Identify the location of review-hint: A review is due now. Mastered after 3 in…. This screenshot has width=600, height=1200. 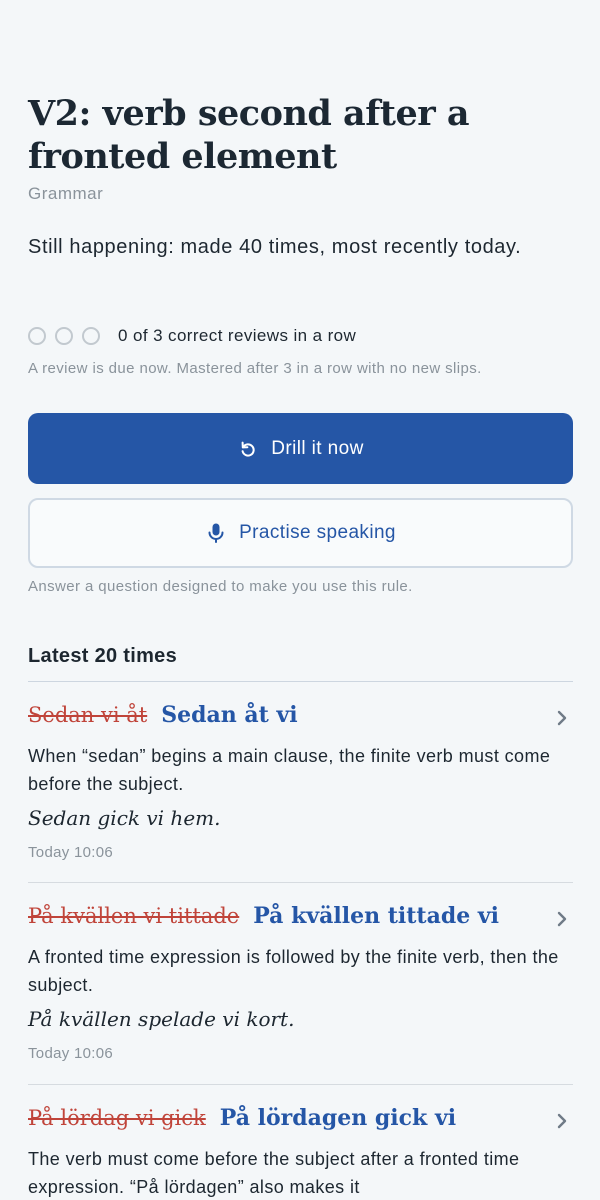
(255, 368).